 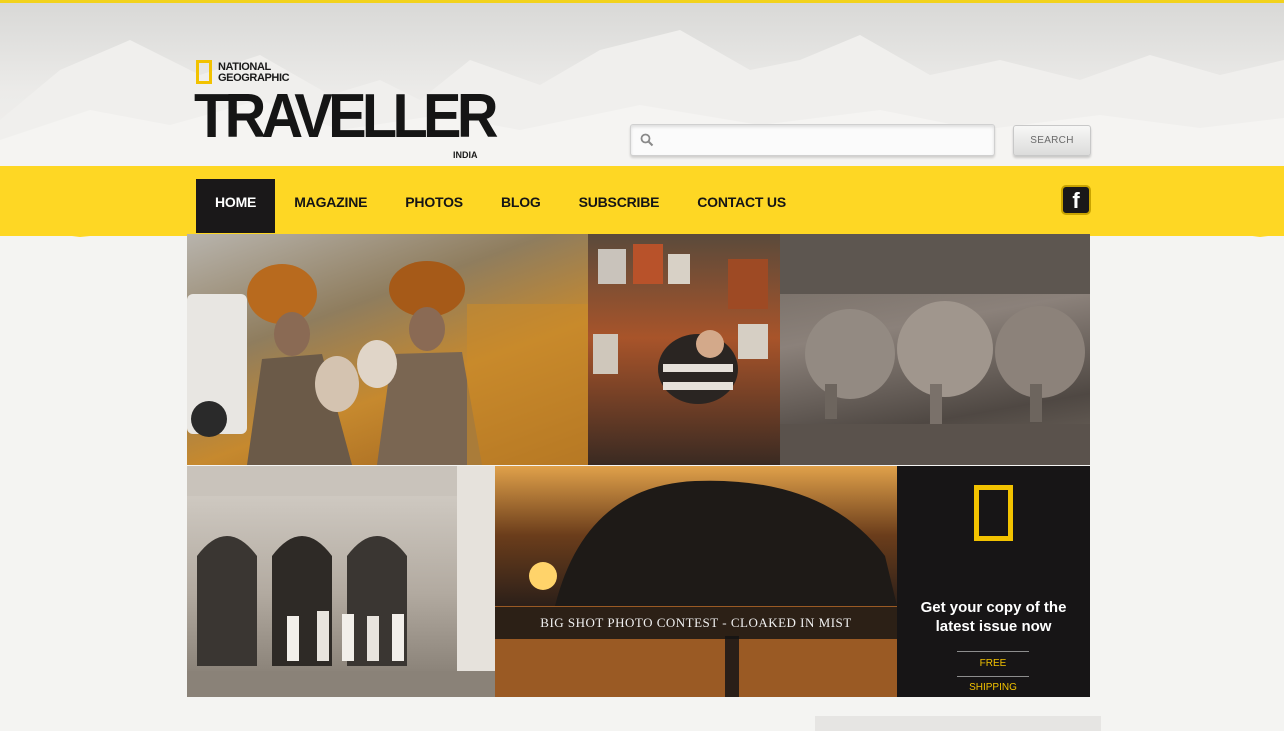 What do you see at coordinates (647, 140) in the screenshot?
I see `search-icon` at bounding box center [647, 140].